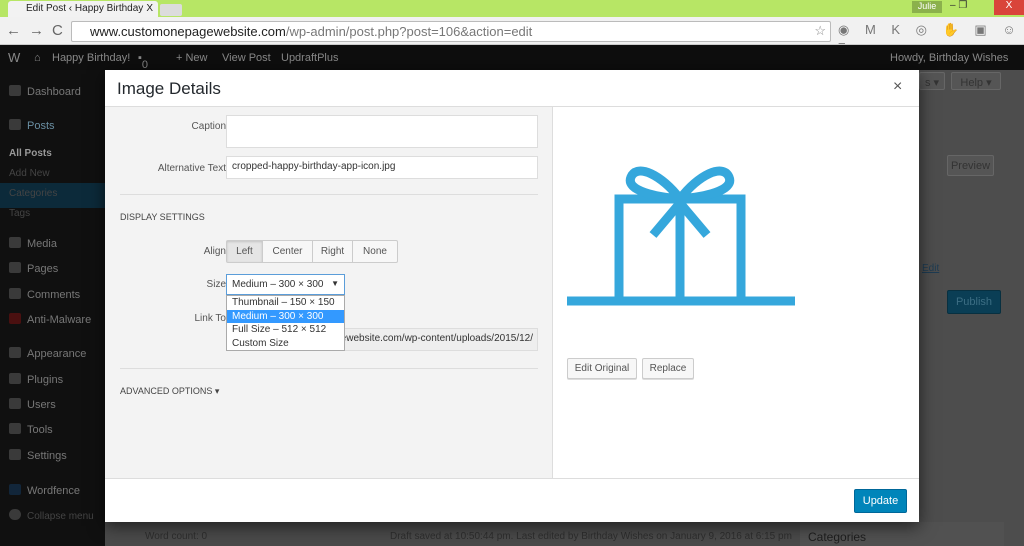  I want to click on edit-original-button: Edit Original, so click(602, 368).